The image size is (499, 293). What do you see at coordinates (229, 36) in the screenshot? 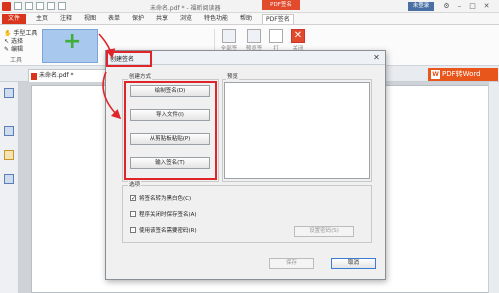
I see `sign-all-icon` at bounding box center [229, 36].